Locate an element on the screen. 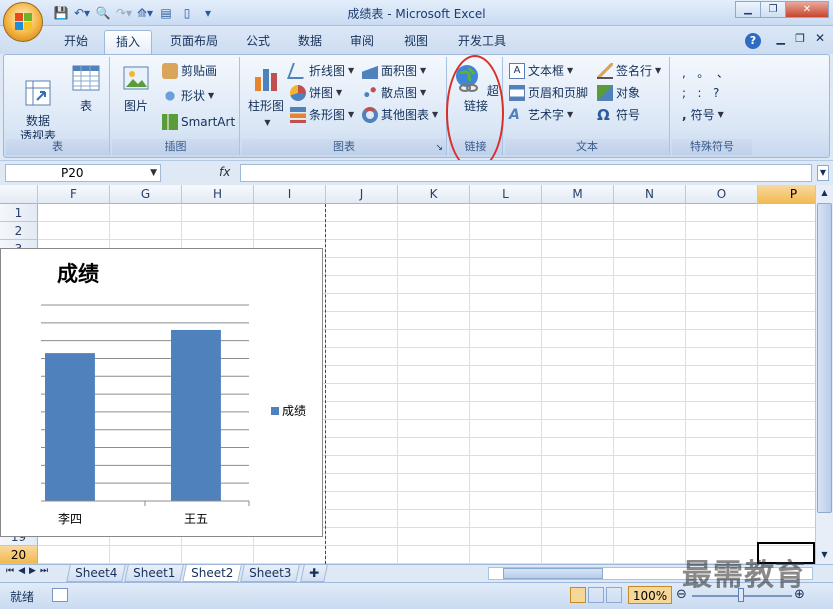  expand-formula-icon: ▼ is located at coordinates (823, 173).